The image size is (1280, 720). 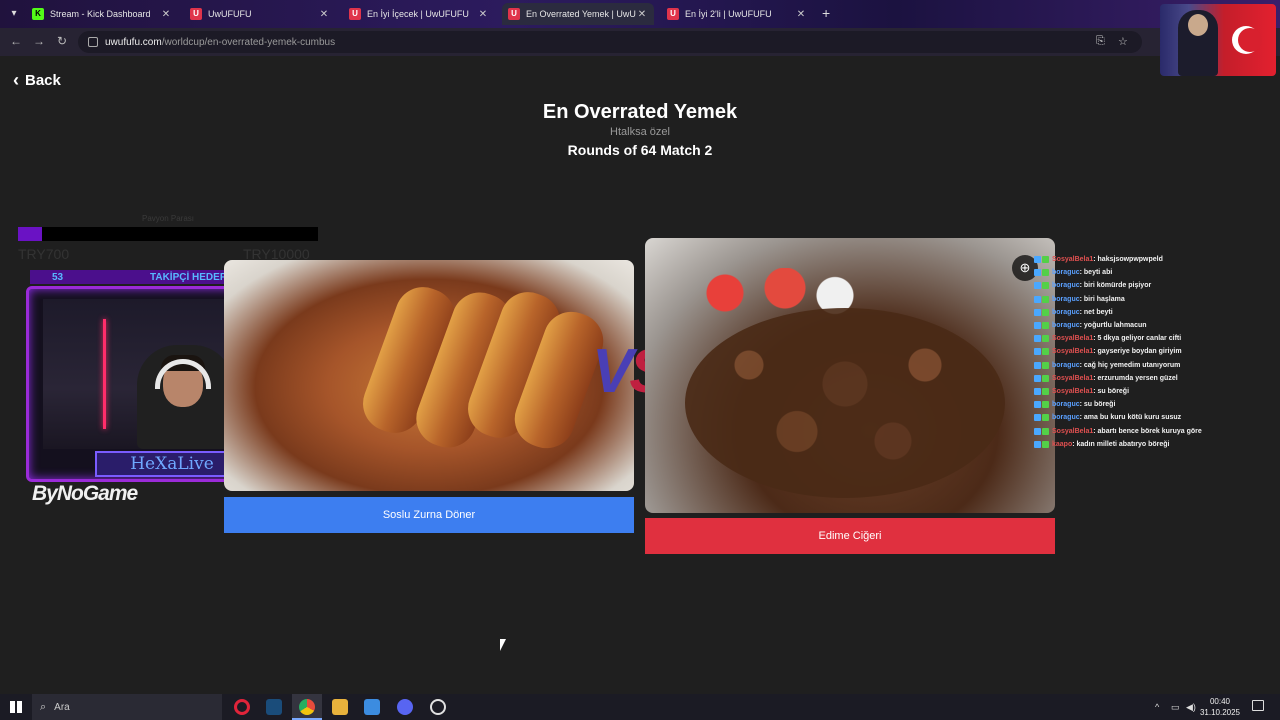 What do you see at coordinates (39, 41) in the screenshot?
I see `forward-arrow-icon: →` at bounding box center [39, 41].